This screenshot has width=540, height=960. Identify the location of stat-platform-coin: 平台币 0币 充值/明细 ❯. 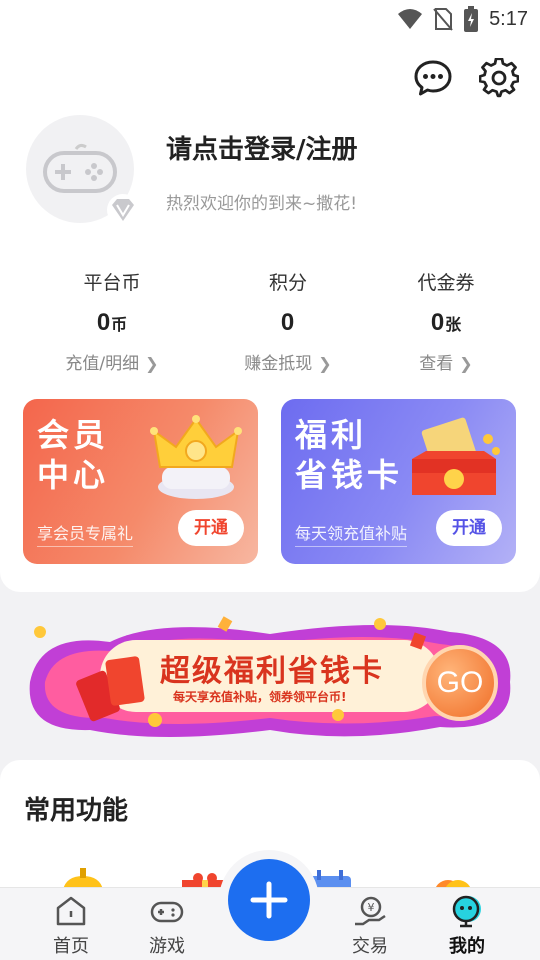
(112, 321).